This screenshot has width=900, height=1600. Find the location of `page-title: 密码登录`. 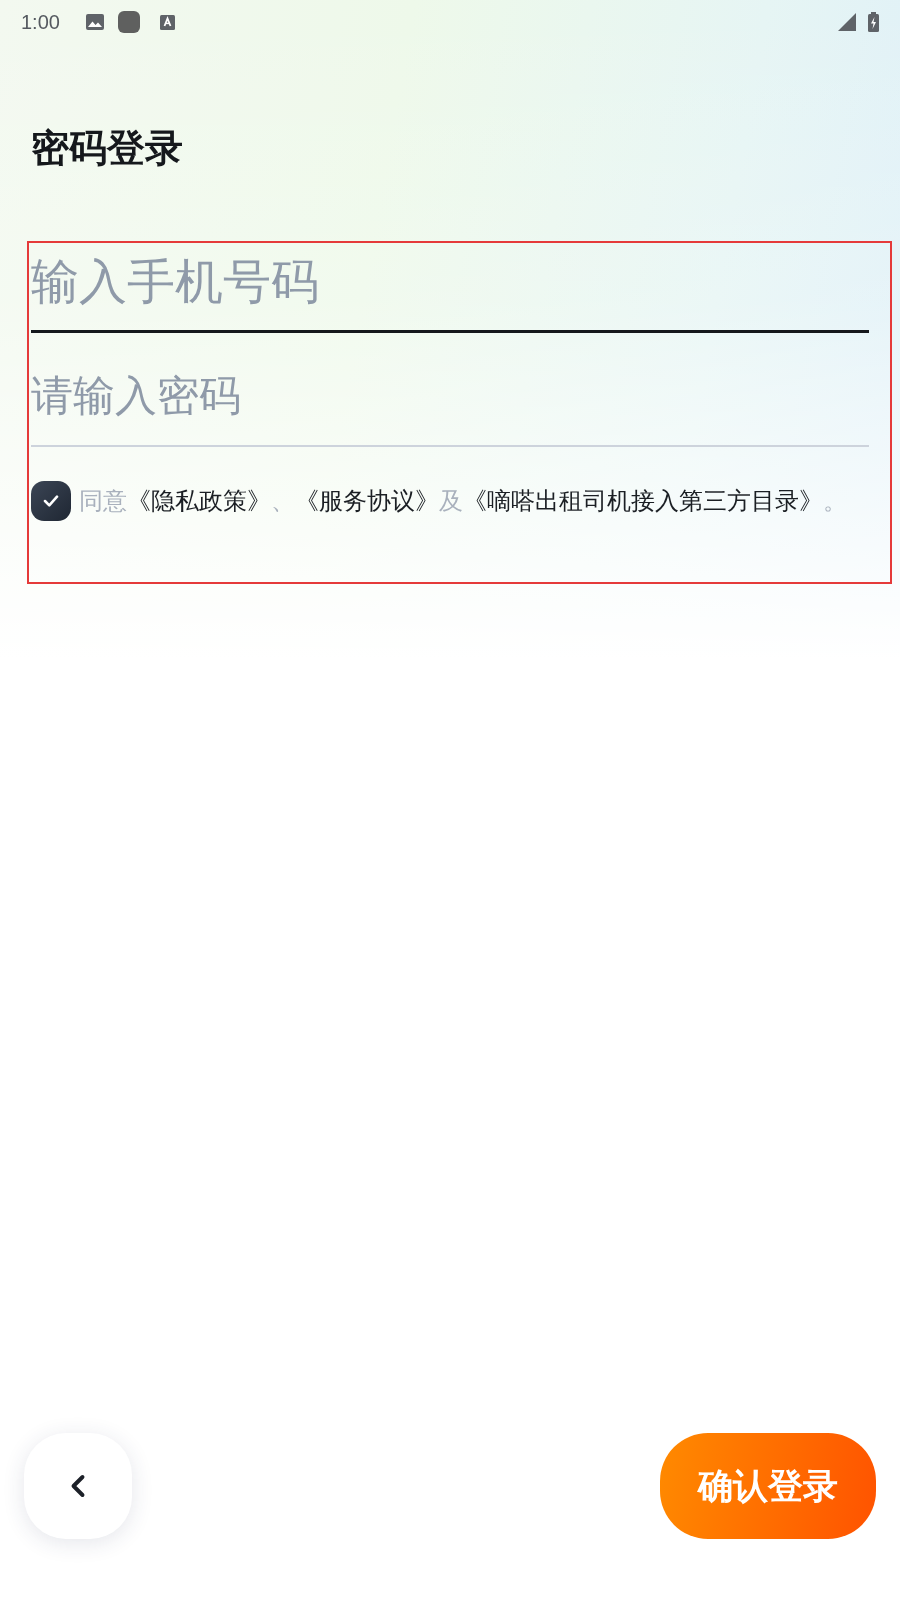

page-title: 密码登录 is located at coordinates (107, 148).